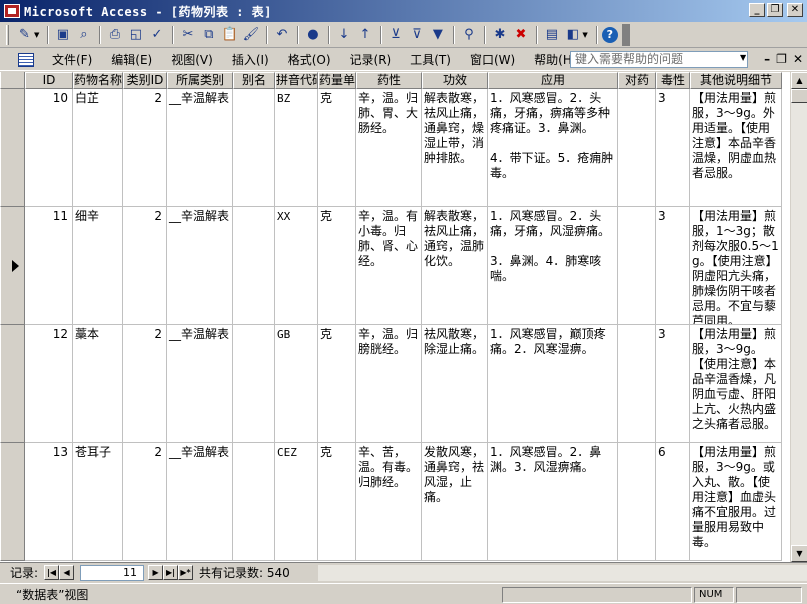  I want to click on cell-usage: 1．风寒感冒。2．鼻渊。3．风湿痹痛。, so click(553, 502).